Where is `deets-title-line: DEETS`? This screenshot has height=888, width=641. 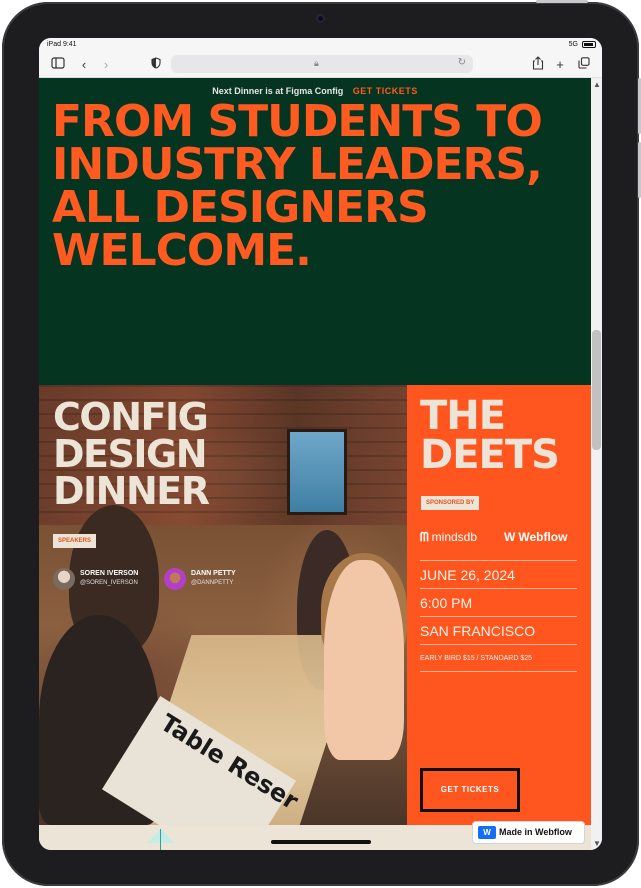 deets-title-line: DEETS is located at coordinates (490, 455).